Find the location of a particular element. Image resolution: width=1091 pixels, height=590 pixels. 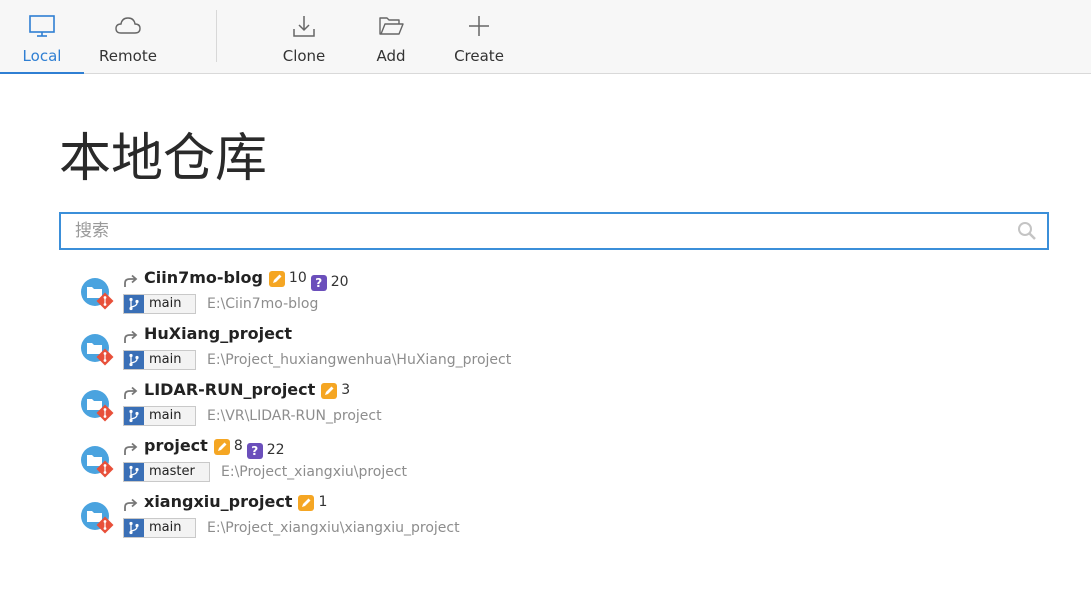

modified-count: 8 is located at coordinates (238, 446).